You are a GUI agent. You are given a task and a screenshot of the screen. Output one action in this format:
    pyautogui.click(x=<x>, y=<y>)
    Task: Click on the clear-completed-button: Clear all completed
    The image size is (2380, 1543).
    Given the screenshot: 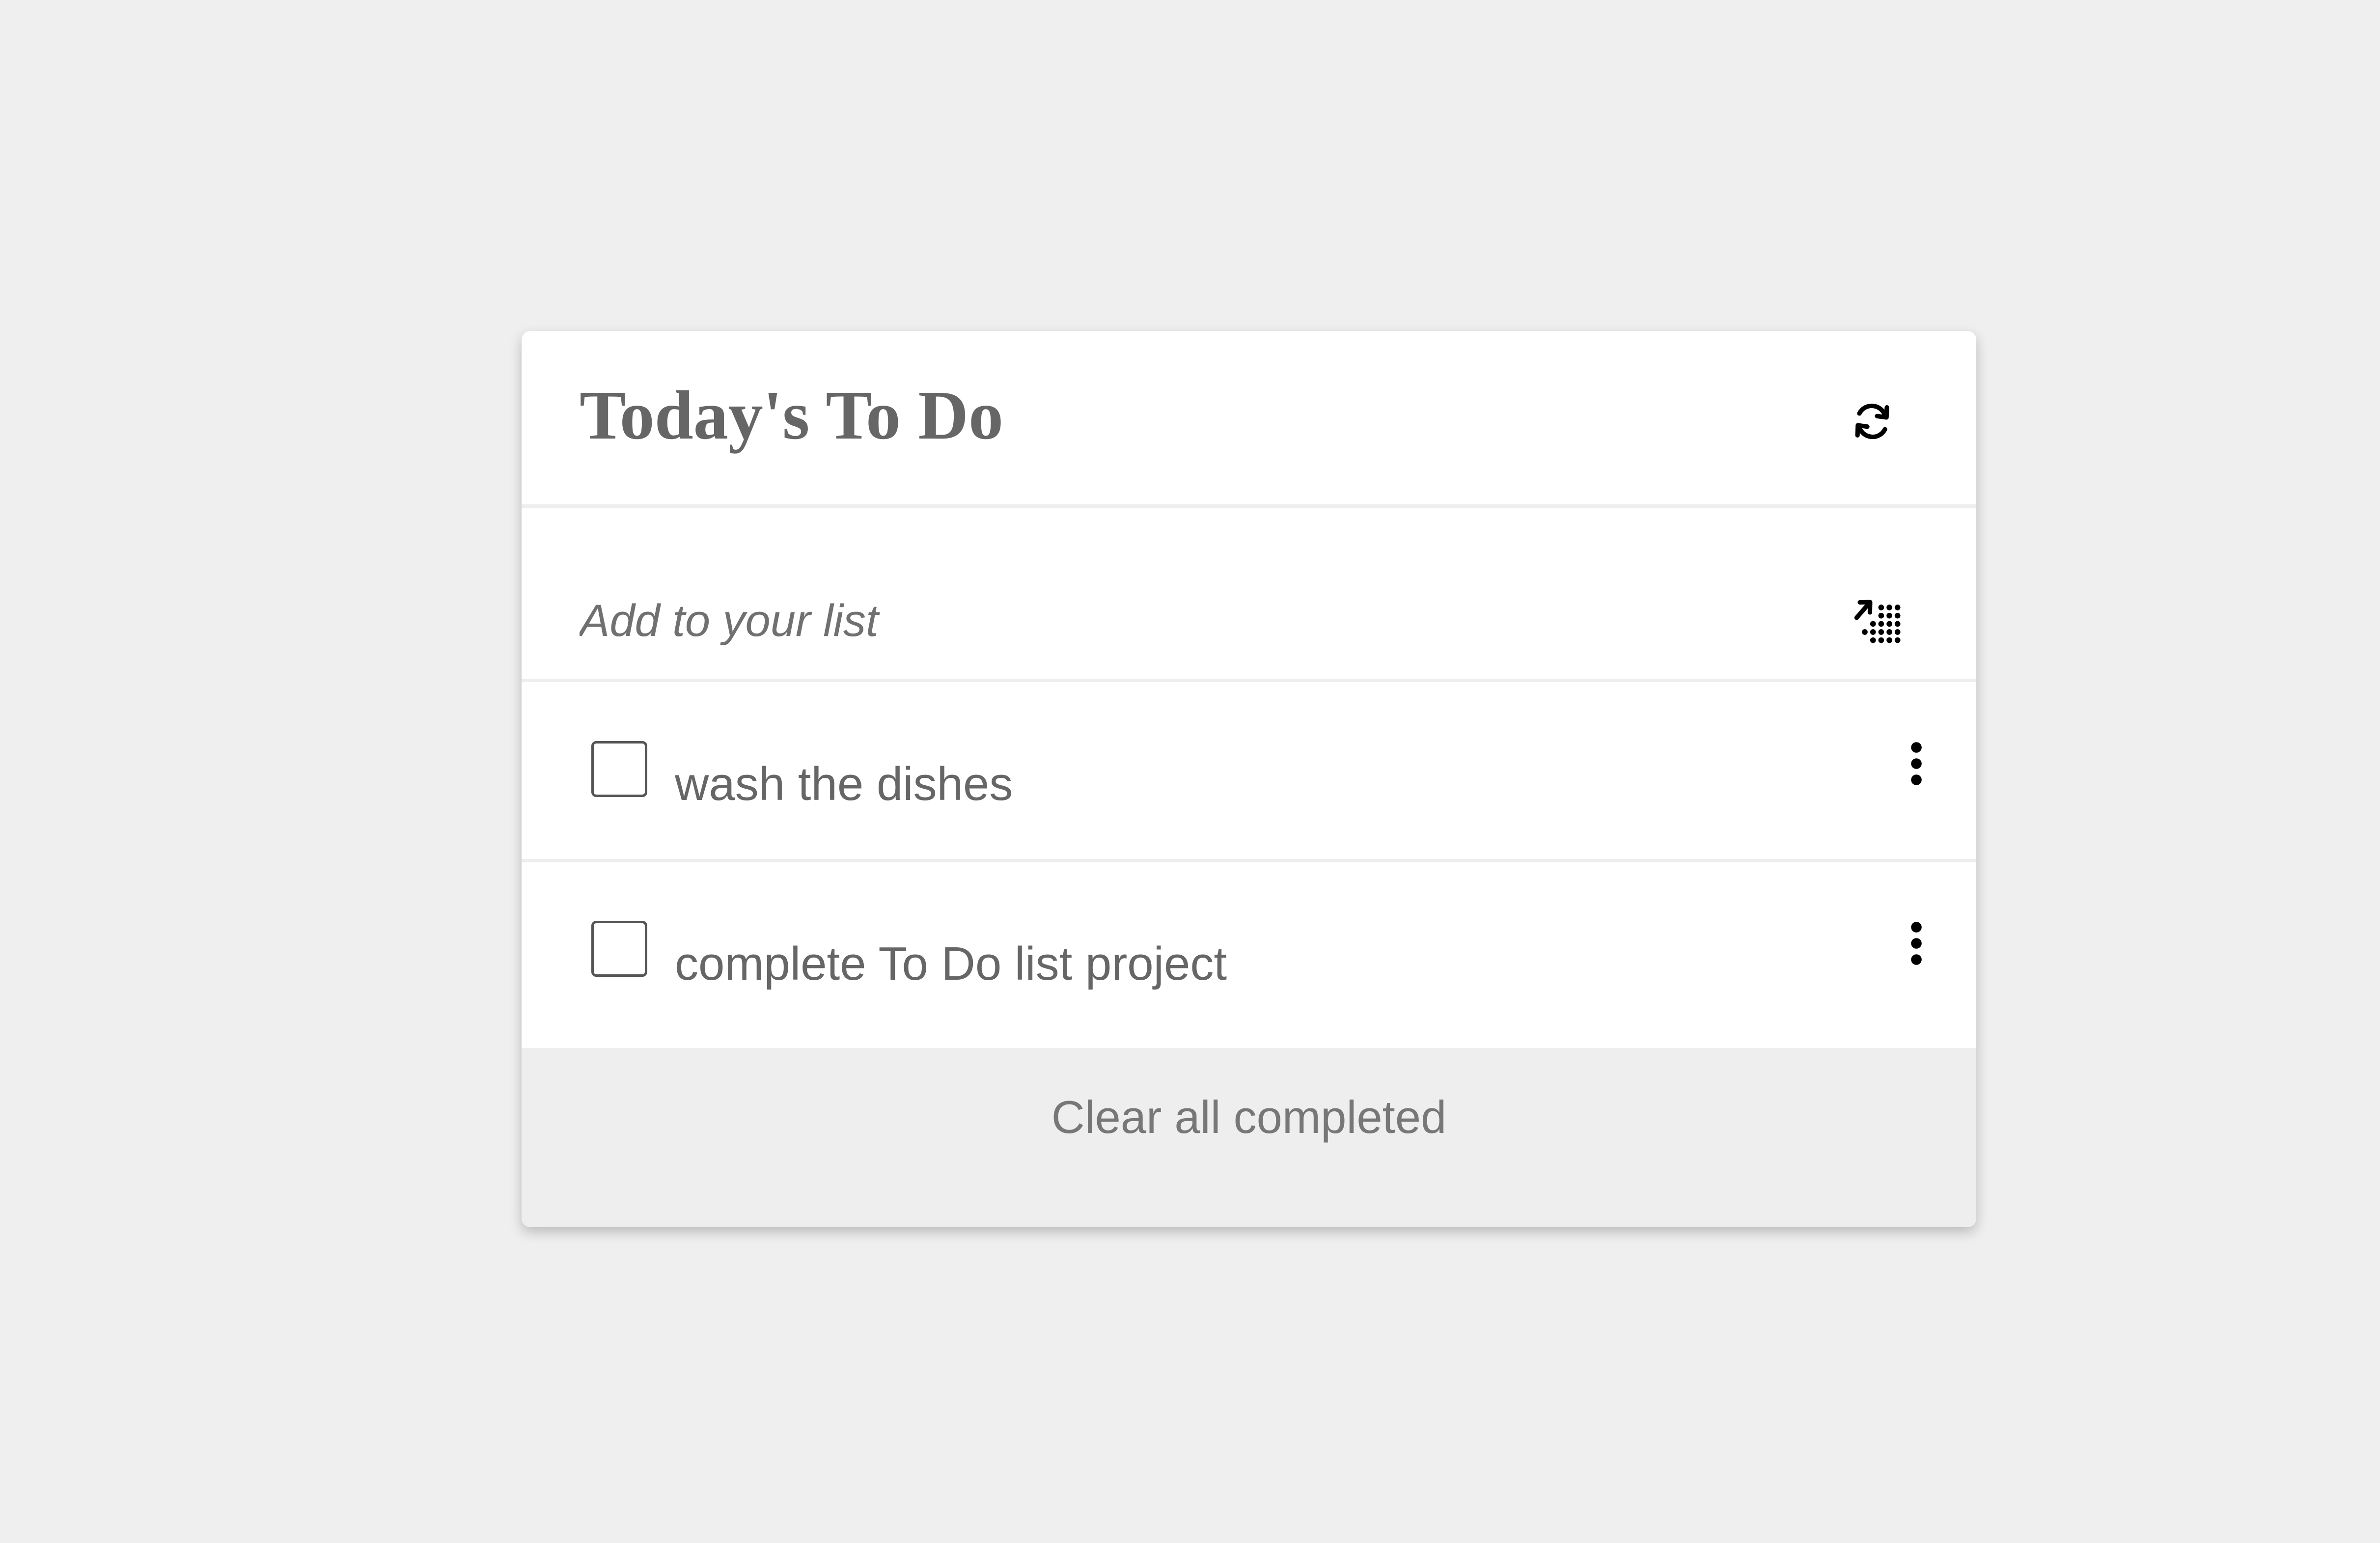 What is the action you would take?
    pyautogui.click(x=1249, y=1137)
    